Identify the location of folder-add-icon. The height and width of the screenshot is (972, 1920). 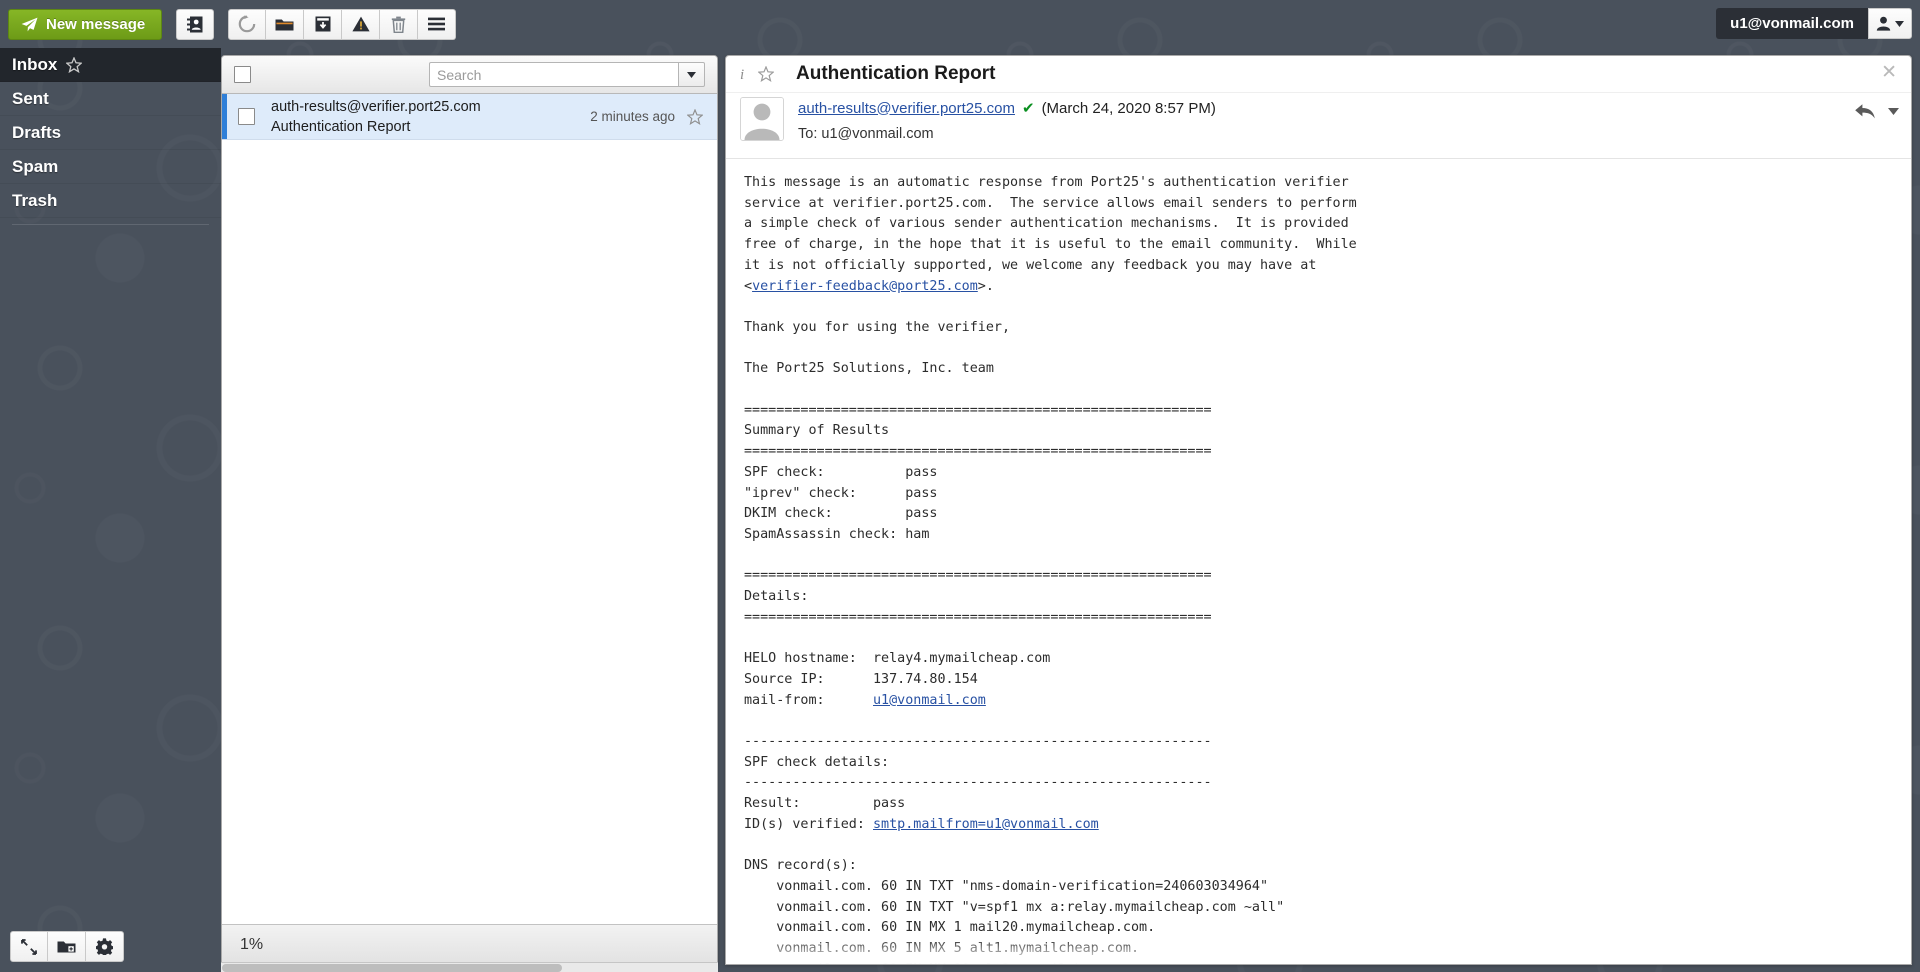
(66, 946).